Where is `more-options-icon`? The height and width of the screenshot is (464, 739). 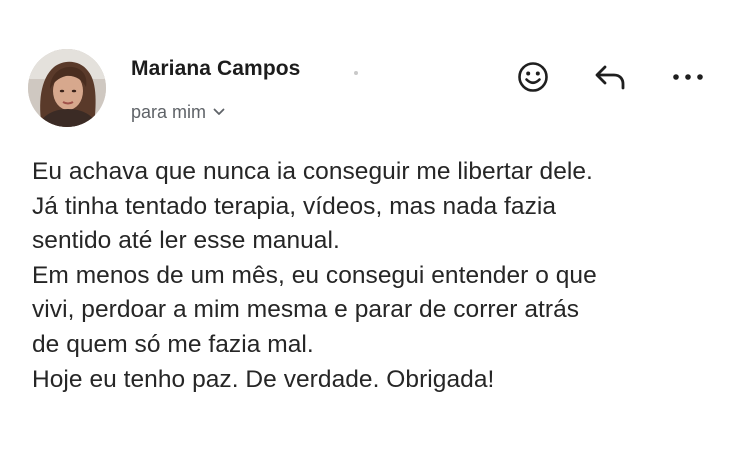 more-options-icon is located at coordinates (688, 77).